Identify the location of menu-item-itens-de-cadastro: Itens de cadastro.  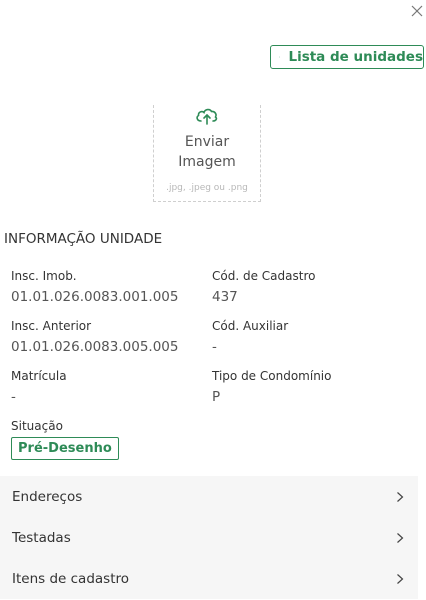
(209, 578).